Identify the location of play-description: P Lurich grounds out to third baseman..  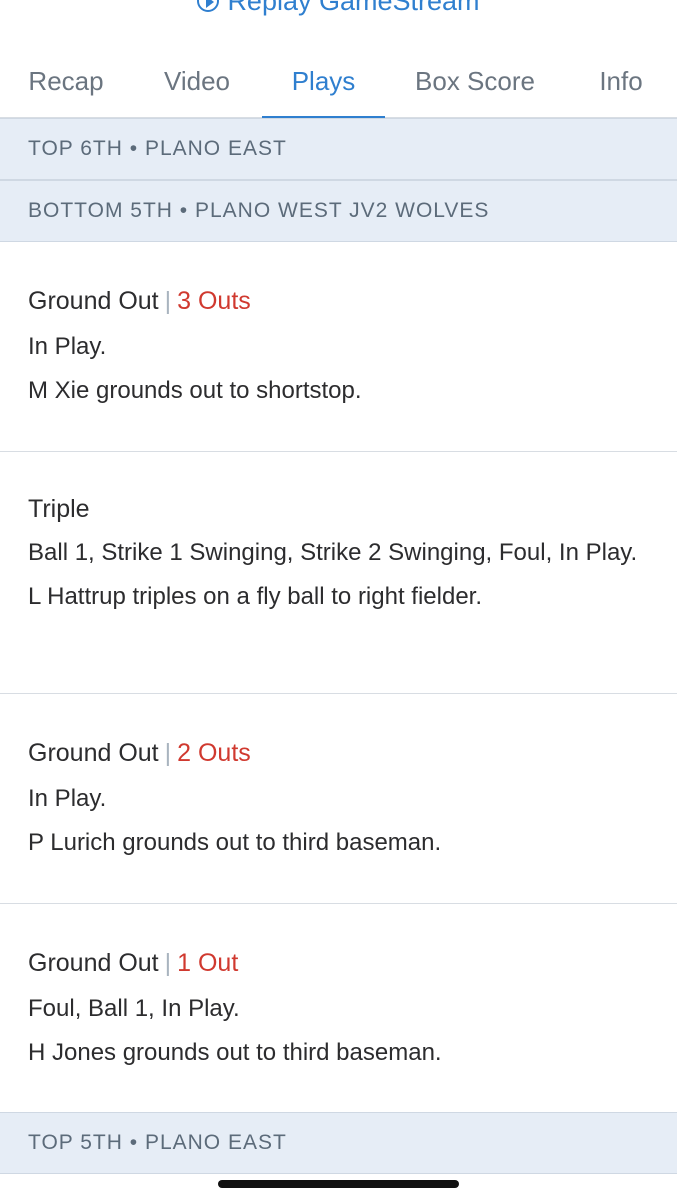
(235, 842).